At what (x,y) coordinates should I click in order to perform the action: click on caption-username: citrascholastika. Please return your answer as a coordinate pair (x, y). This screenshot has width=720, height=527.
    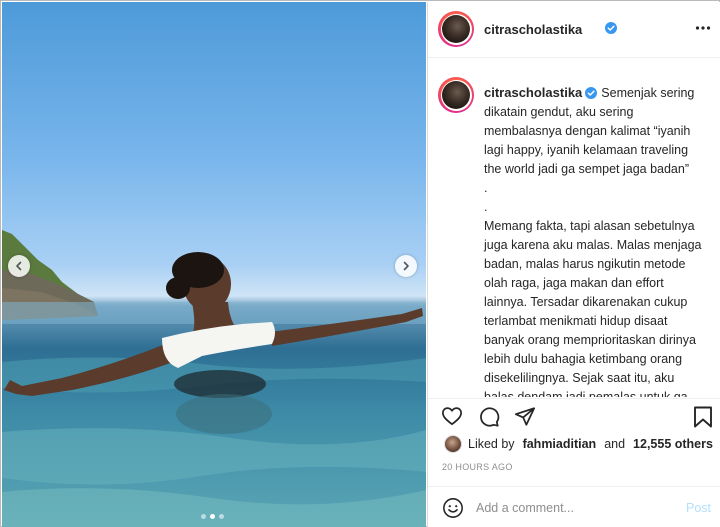
    Looking at the image, I should click on (533, 92).